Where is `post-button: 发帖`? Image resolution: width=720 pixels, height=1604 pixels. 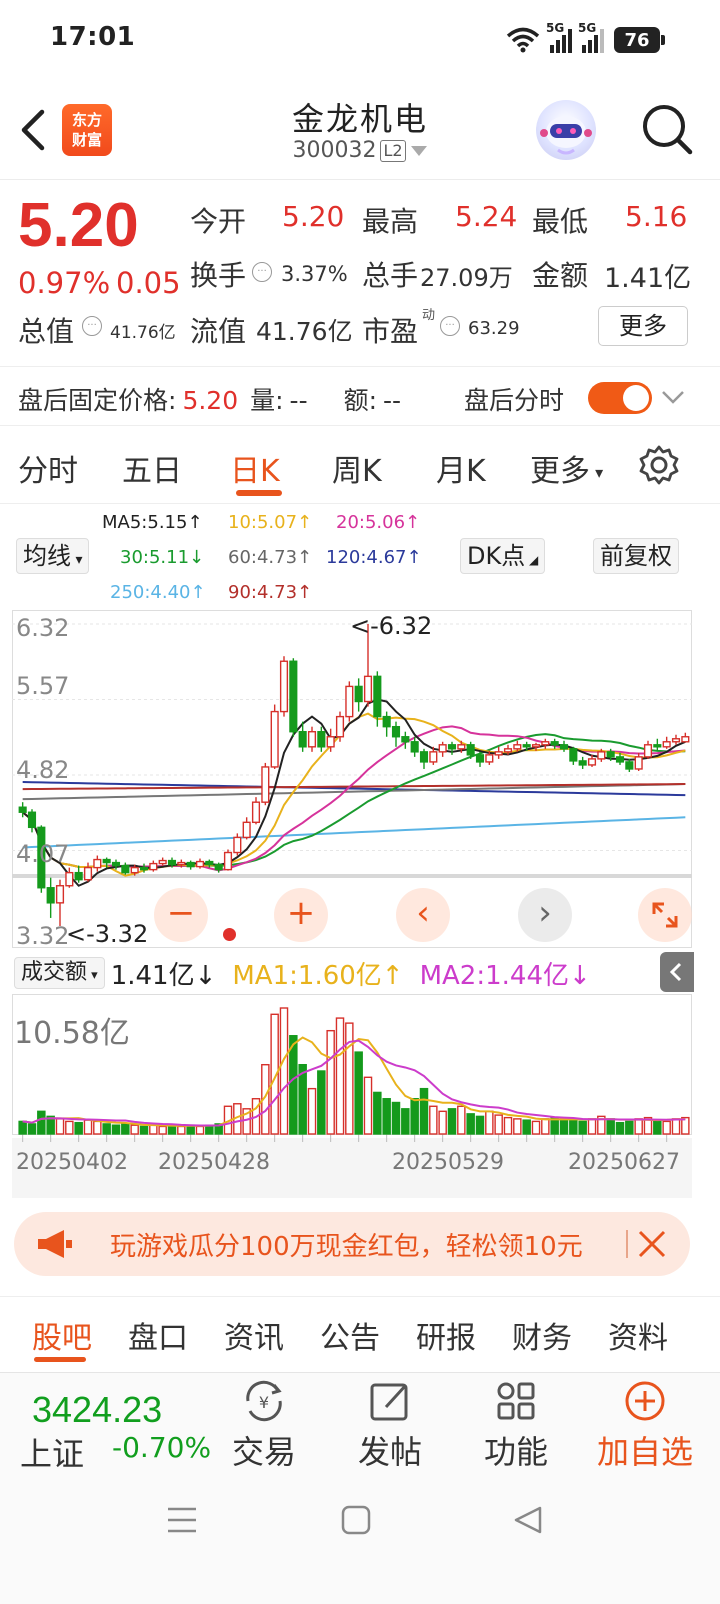 post-button: 发帖 is located at coordinates (390, 1423).